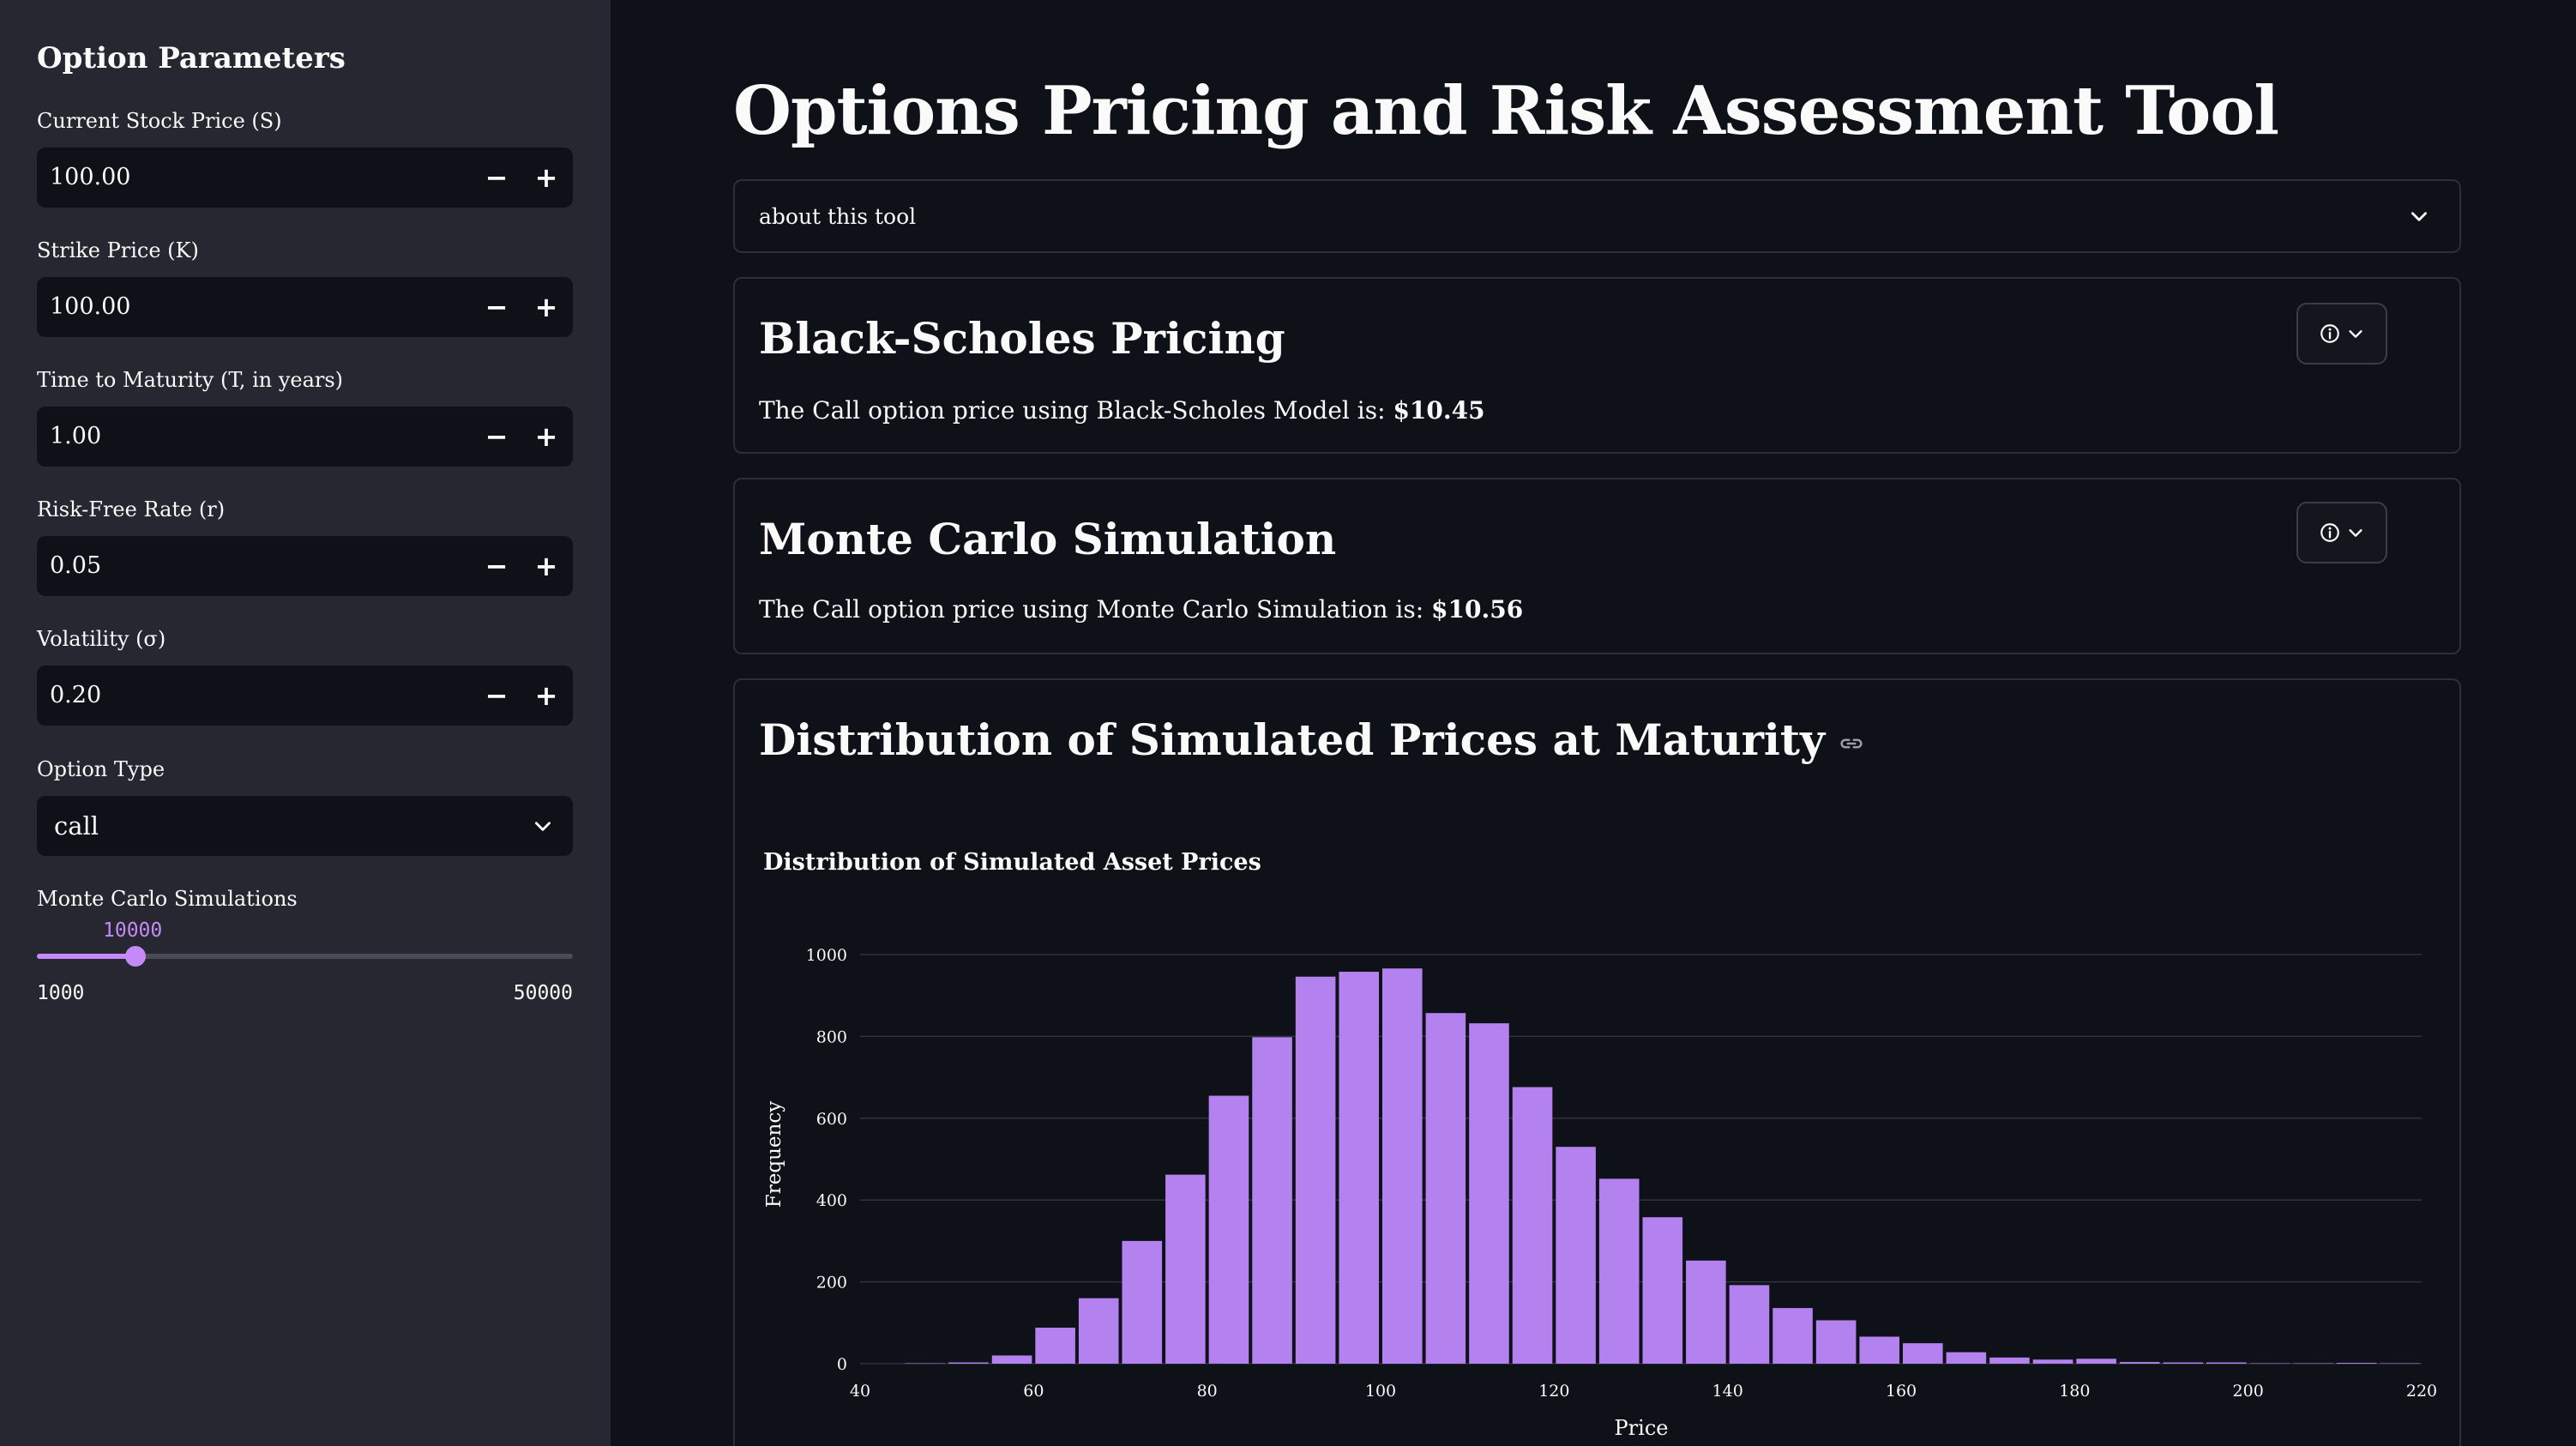 This screenshot has width=2576, height=1446. Describe the element at coordinates (860, 1391) in the screenshot. I see `x-tick-label: 40` at that location.